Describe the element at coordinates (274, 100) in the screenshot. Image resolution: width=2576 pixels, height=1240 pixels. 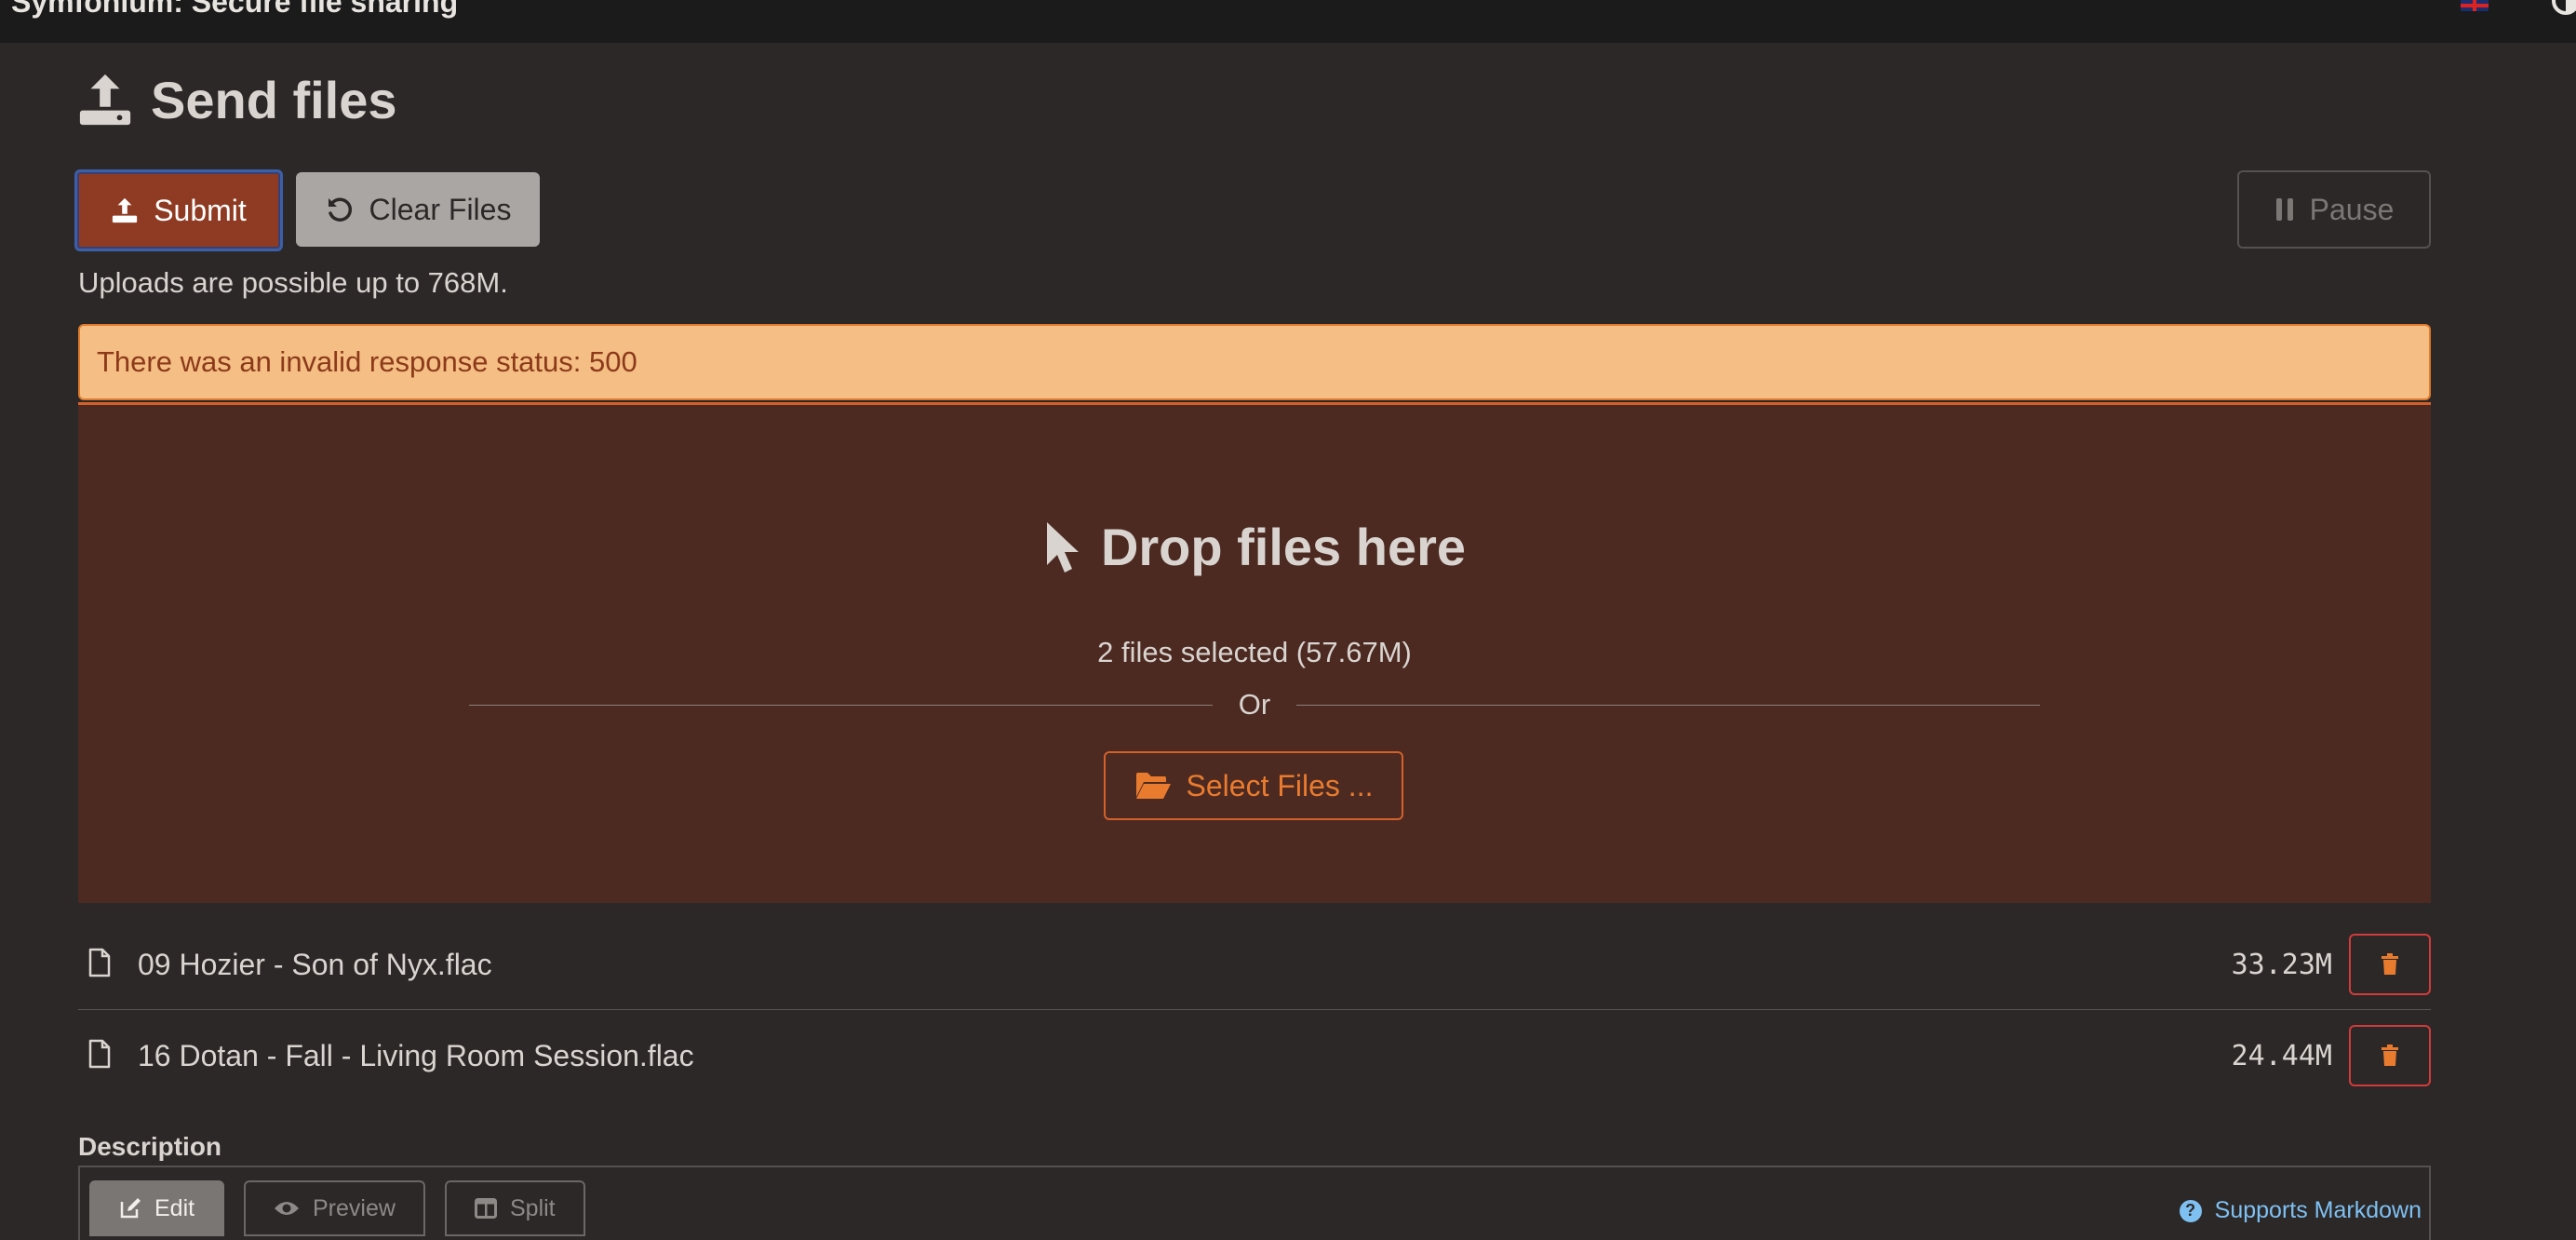
I see `page-title: Send files` at that location.